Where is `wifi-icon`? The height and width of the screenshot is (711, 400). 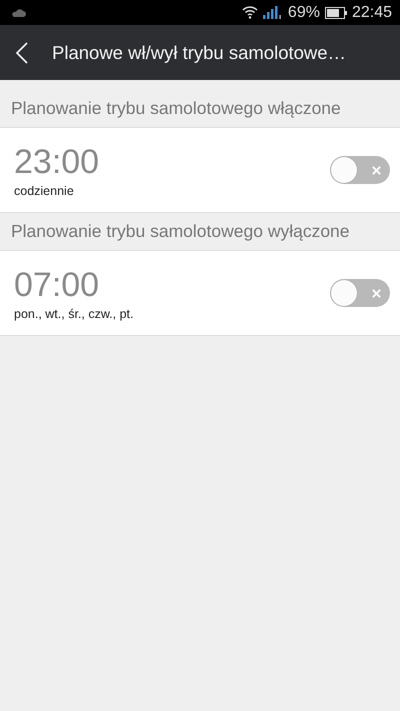
wifi-icon is located at coordinates (250, 12).